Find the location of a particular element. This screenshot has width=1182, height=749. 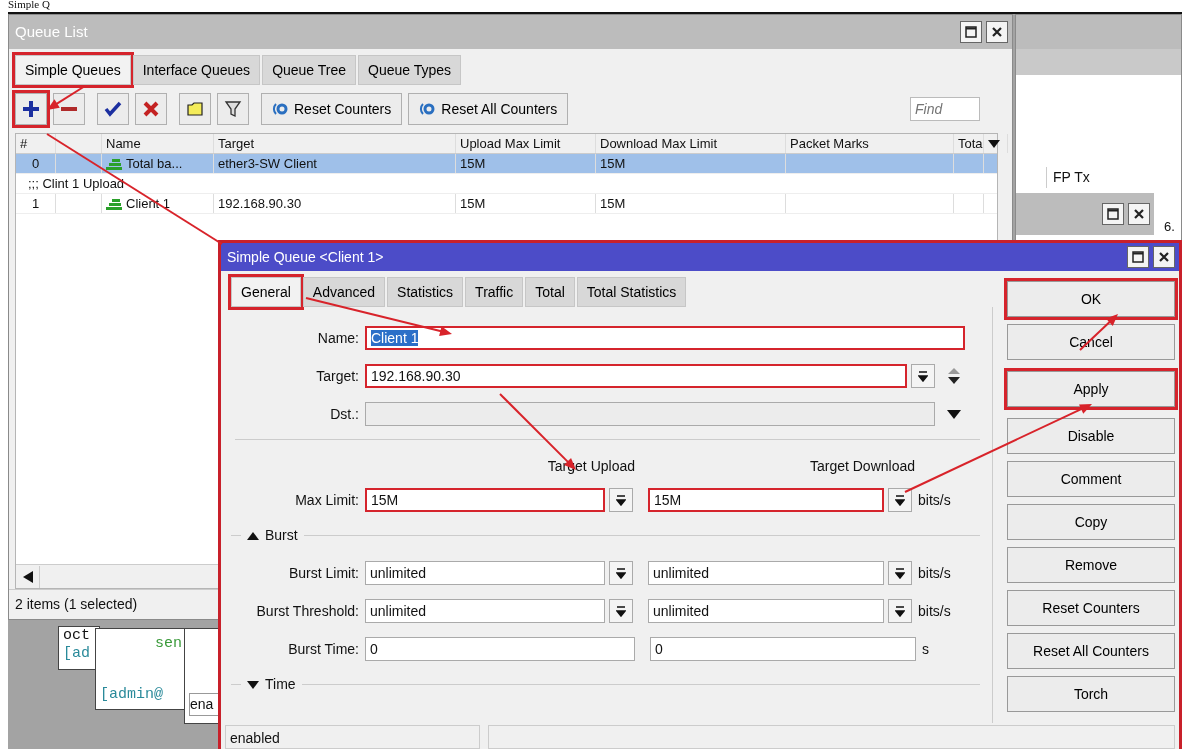

column-header: Packet Marks is located at coordinates (870, 143).